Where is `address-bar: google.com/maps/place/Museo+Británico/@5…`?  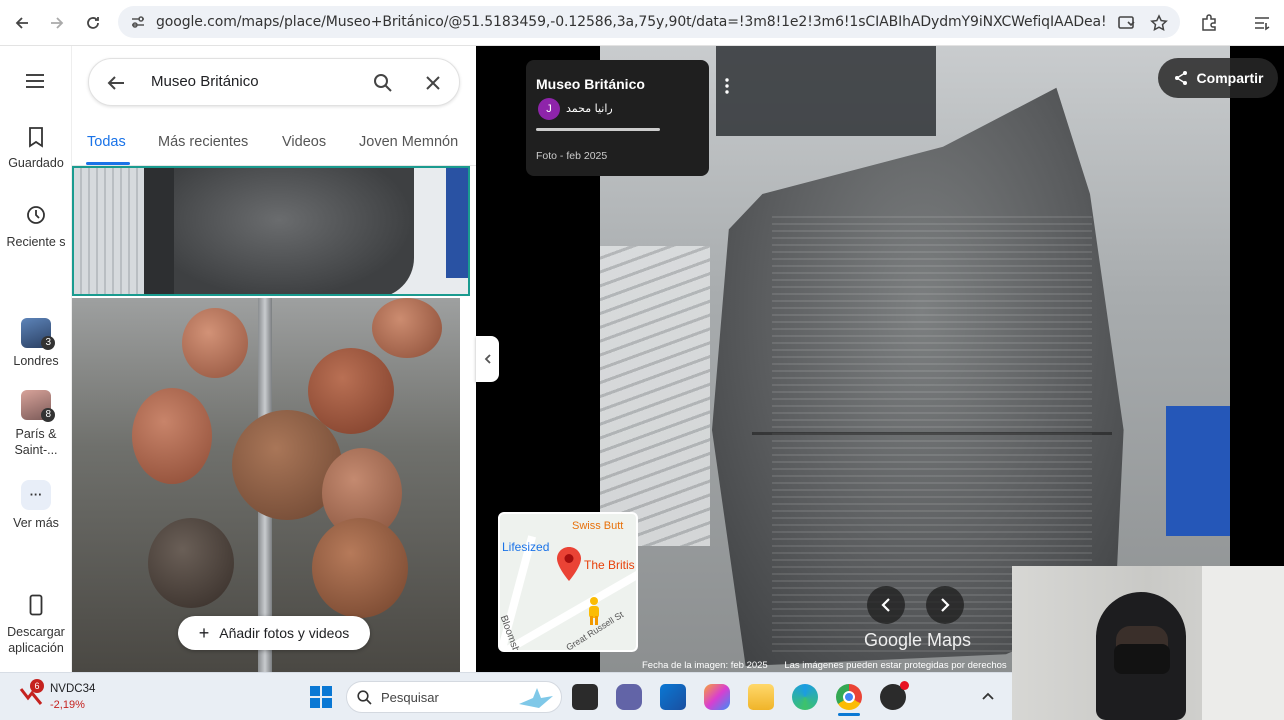
address-bar: google.com/maps/place/Museo+Británico/@5… is located at coordinates (649, 22).